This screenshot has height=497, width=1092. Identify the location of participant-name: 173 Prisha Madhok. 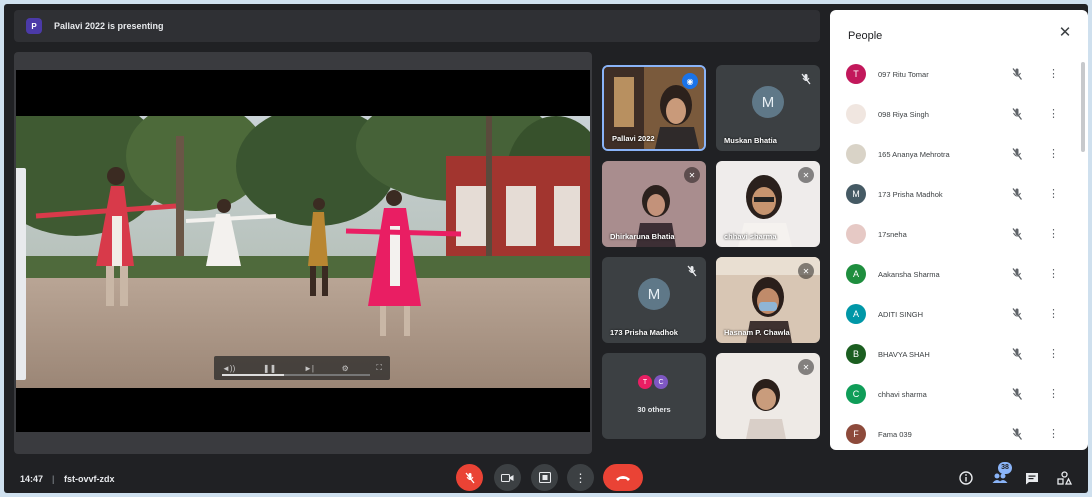
(910, 194).